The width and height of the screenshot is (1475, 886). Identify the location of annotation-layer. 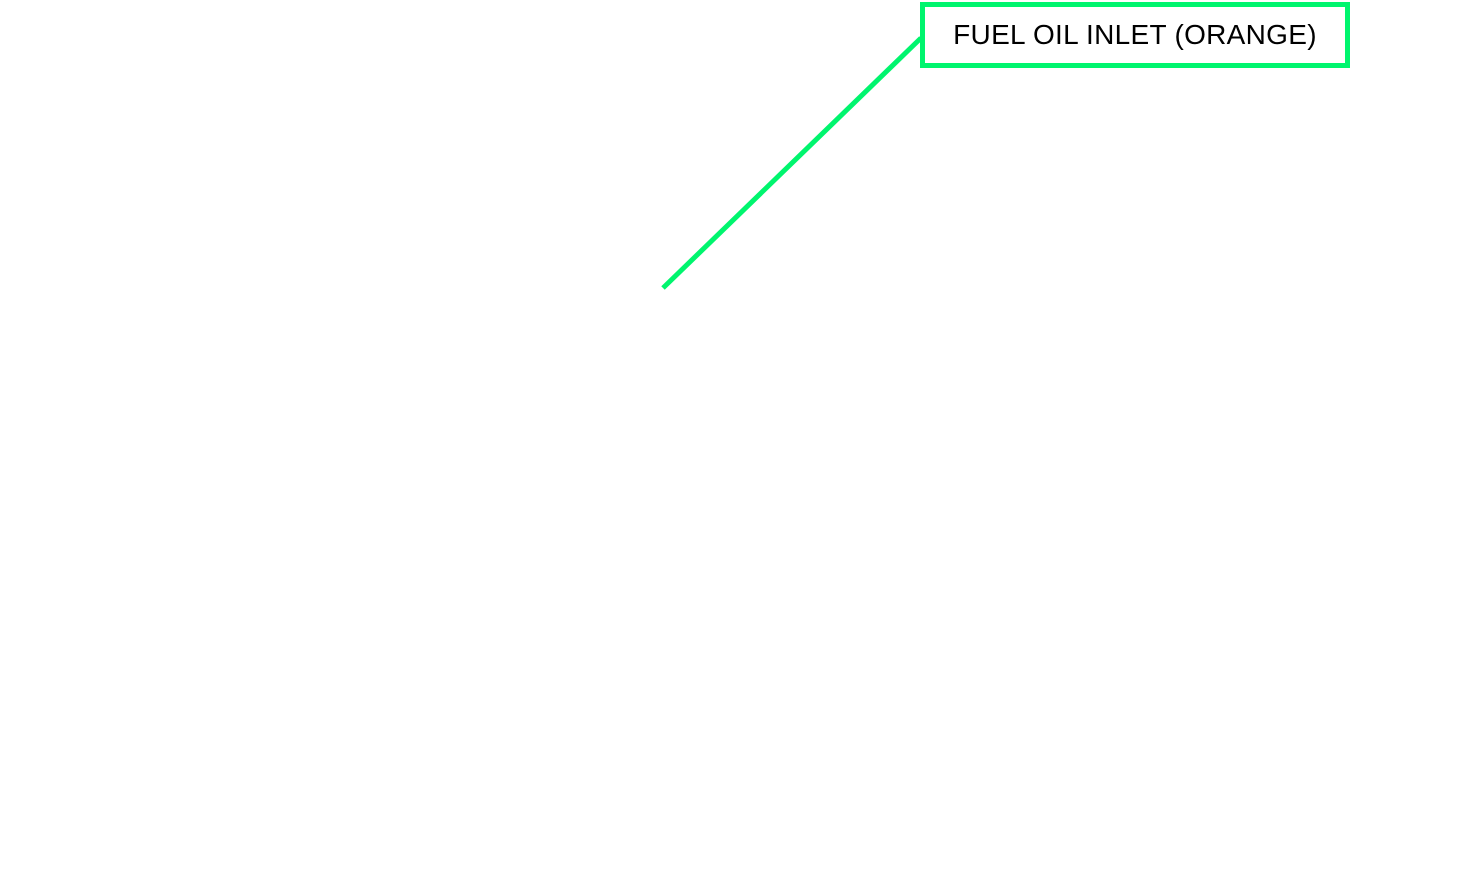
(792, 163).